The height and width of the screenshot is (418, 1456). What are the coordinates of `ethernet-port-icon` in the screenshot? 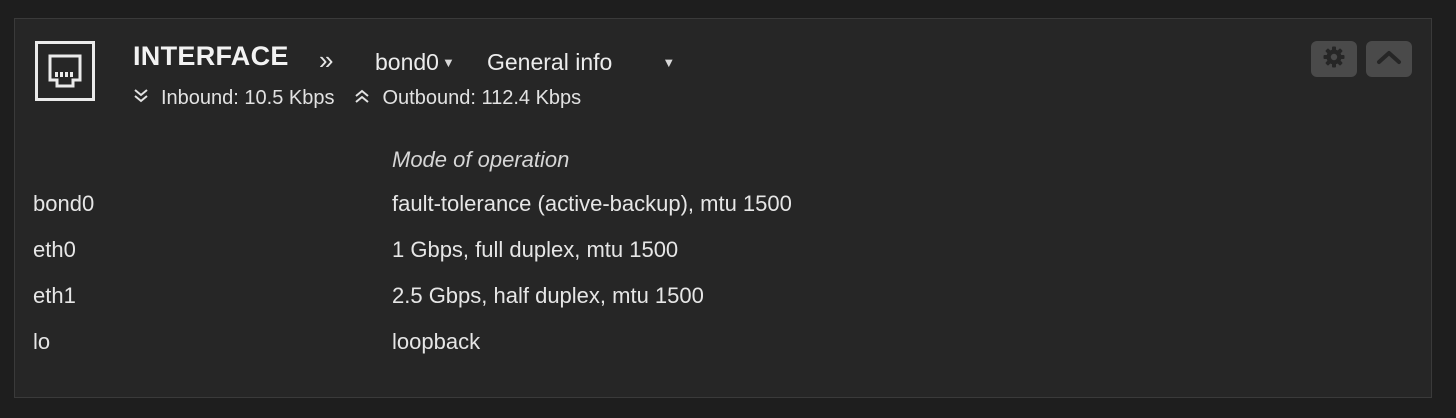 It's located at (65, 71).